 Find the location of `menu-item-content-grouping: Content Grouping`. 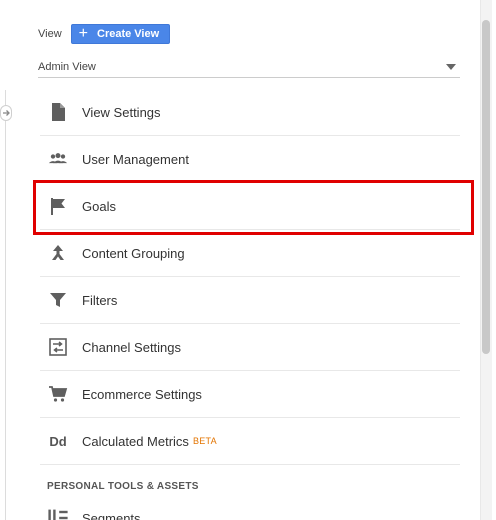

menu-item-content-grouping: Content Grouping is located at coordinates (250, 253).